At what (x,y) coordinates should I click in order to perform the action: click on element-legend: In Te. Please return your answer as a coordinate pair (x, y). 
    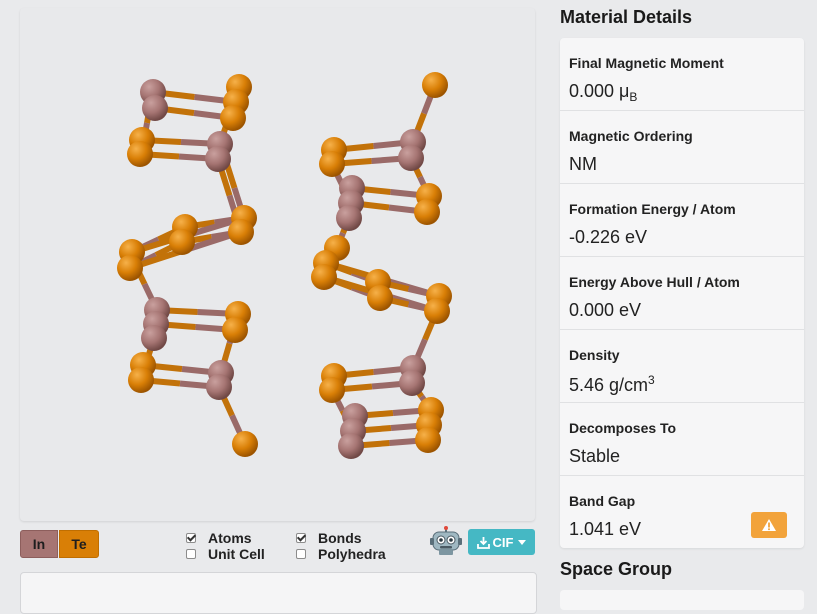
    Looking at the image, I should click on (59, 544).